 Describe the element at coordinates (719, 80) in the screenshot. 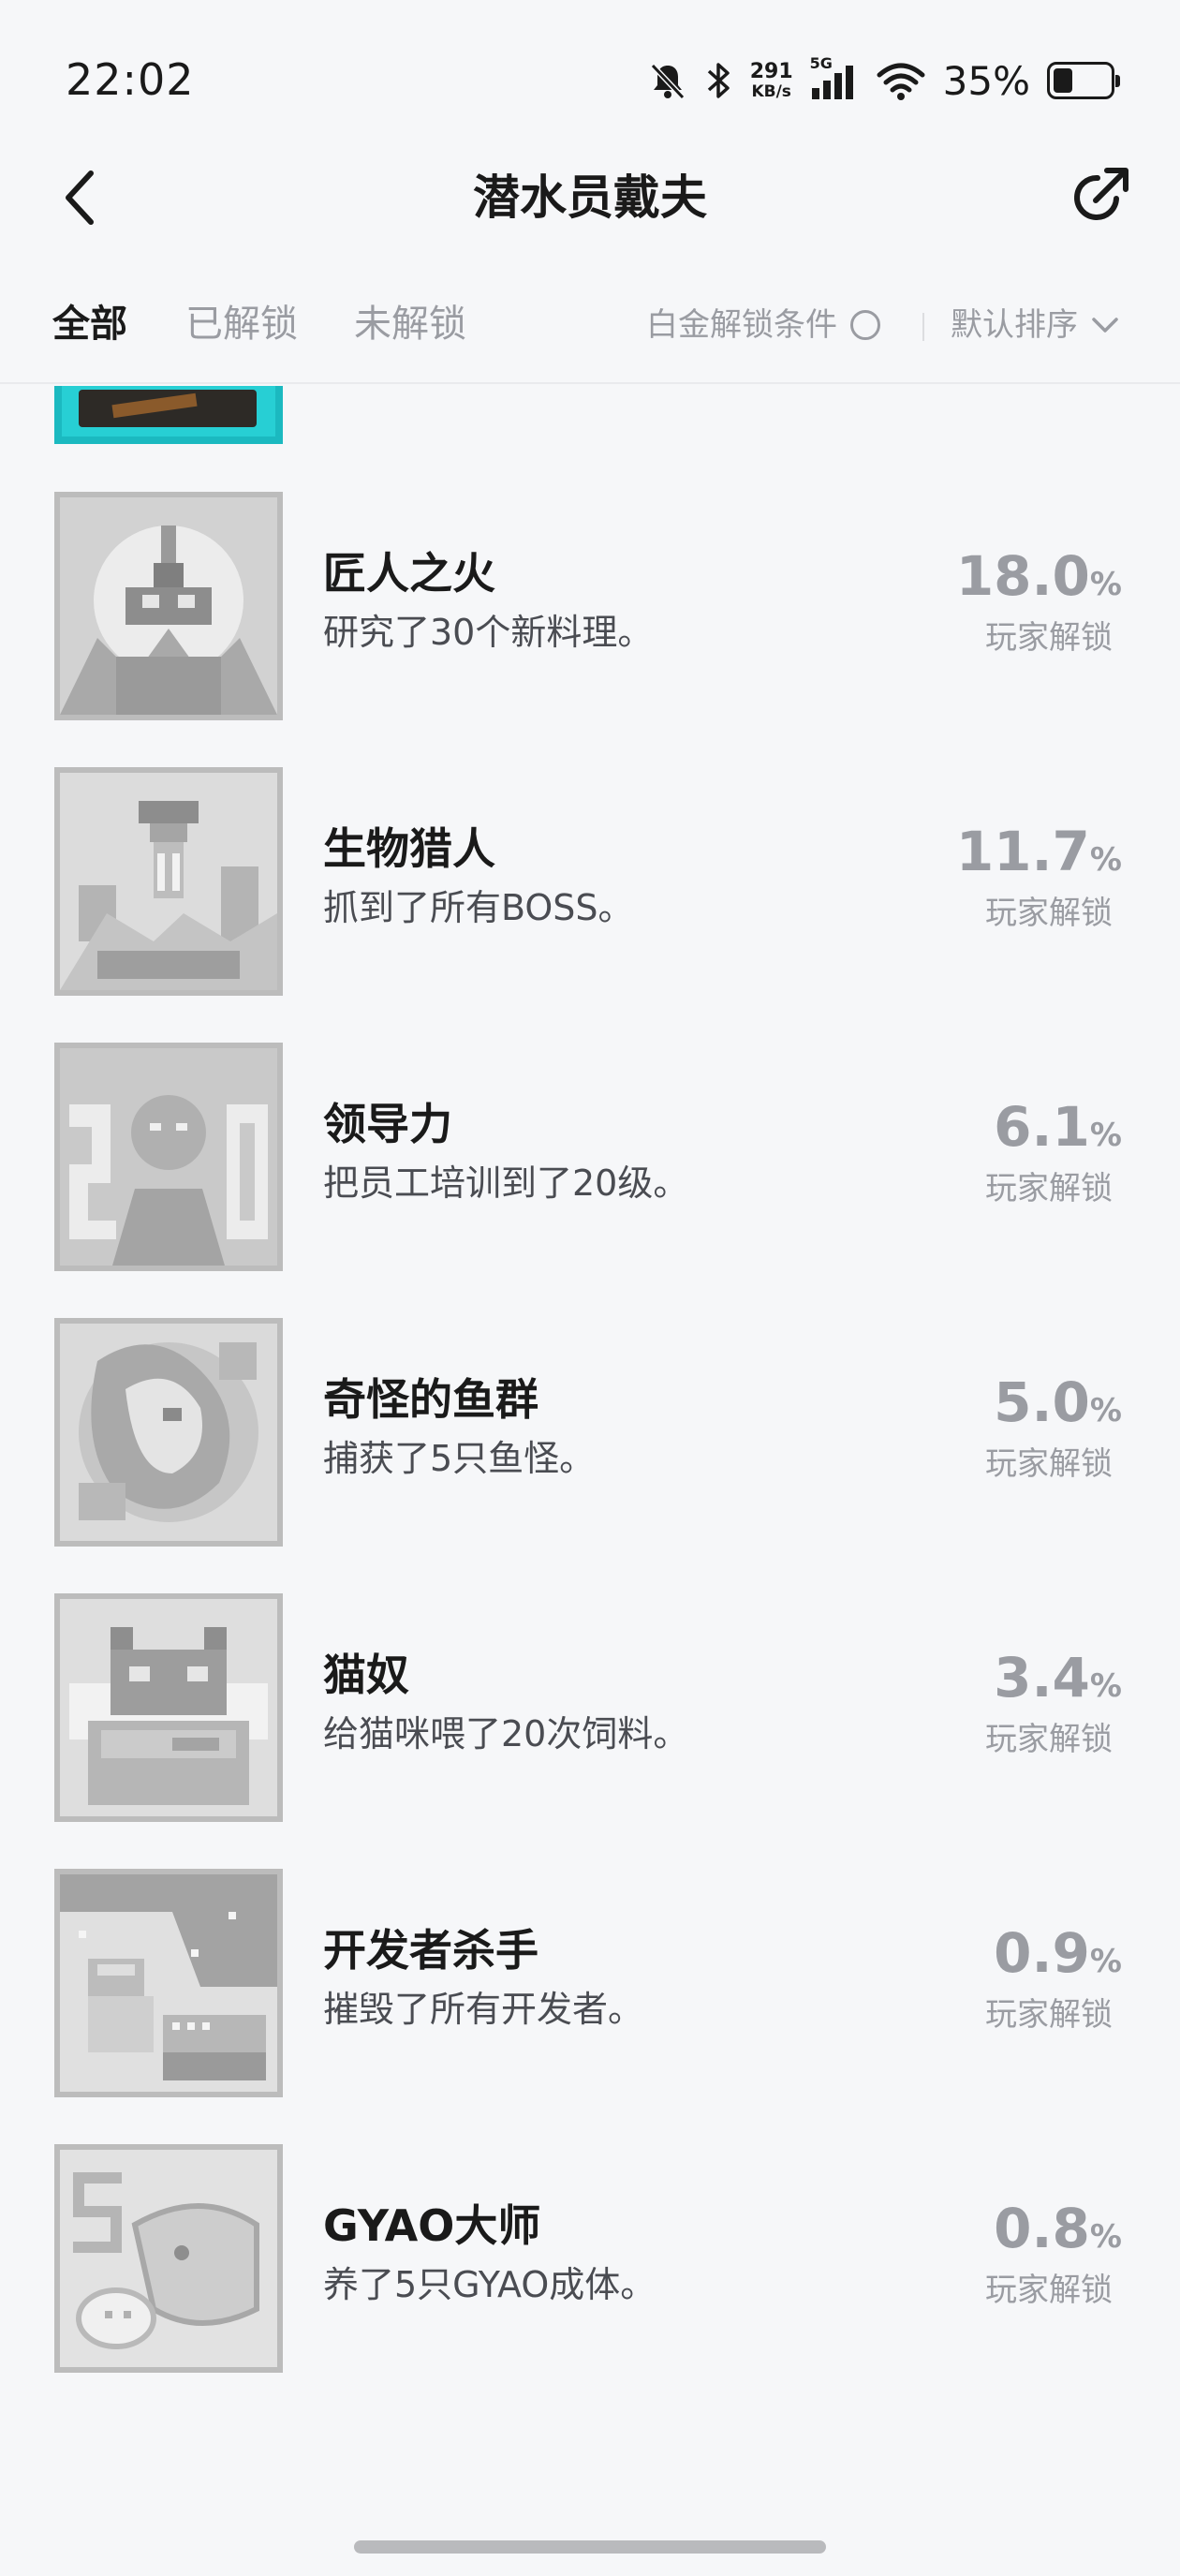

I see `bluetooth-icon` at that location.